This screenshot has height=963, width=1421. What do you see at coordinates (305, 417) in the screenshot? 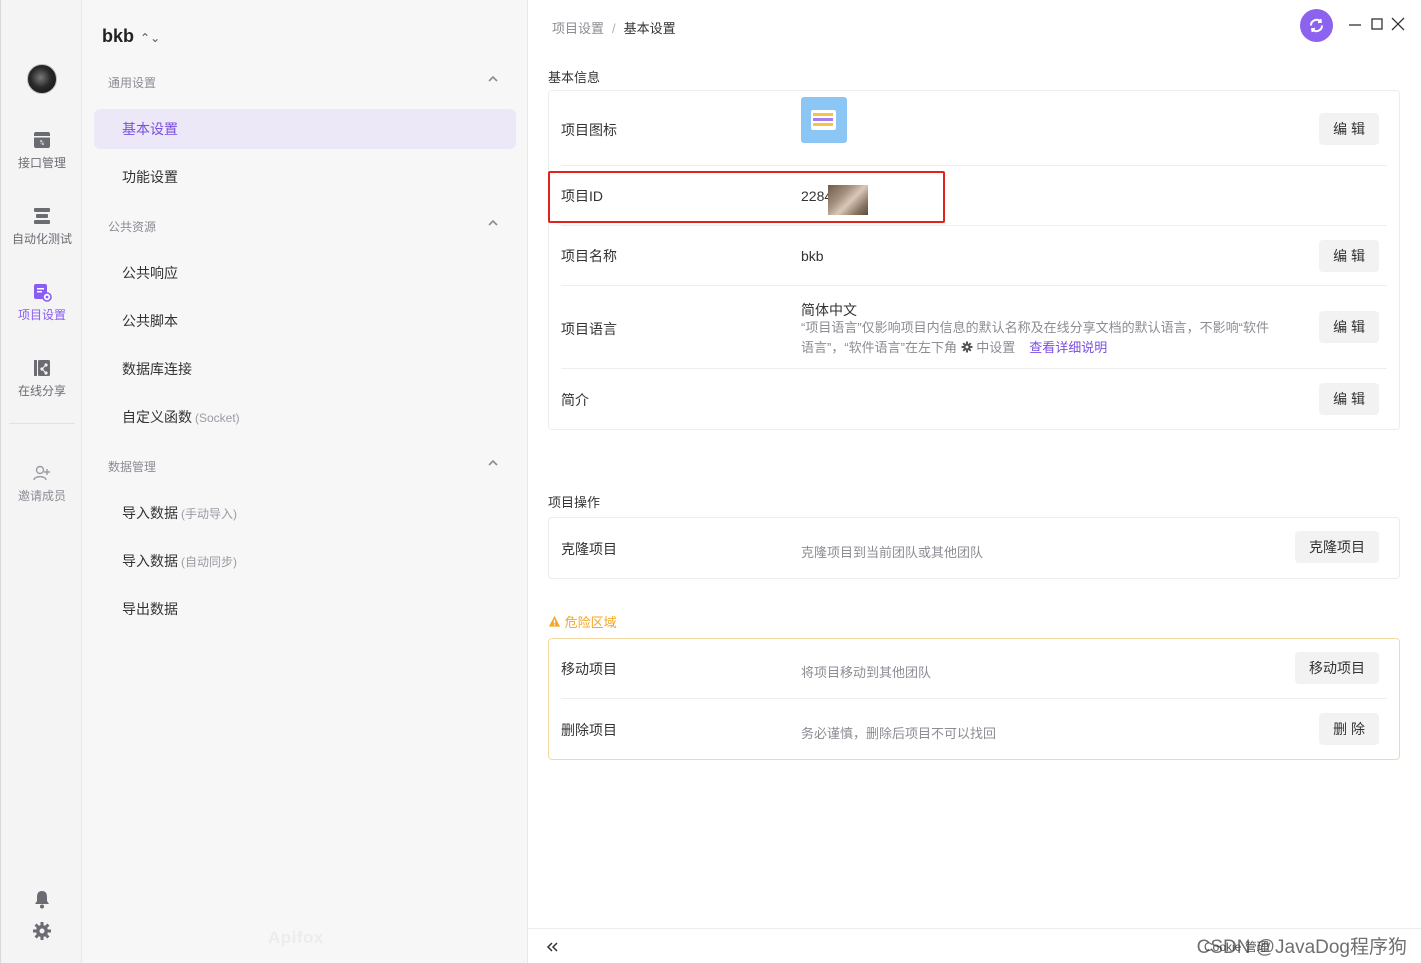
I see `nav-item-custom-function: 自定义函数 (Socket)` at bounding box center [305, 417].